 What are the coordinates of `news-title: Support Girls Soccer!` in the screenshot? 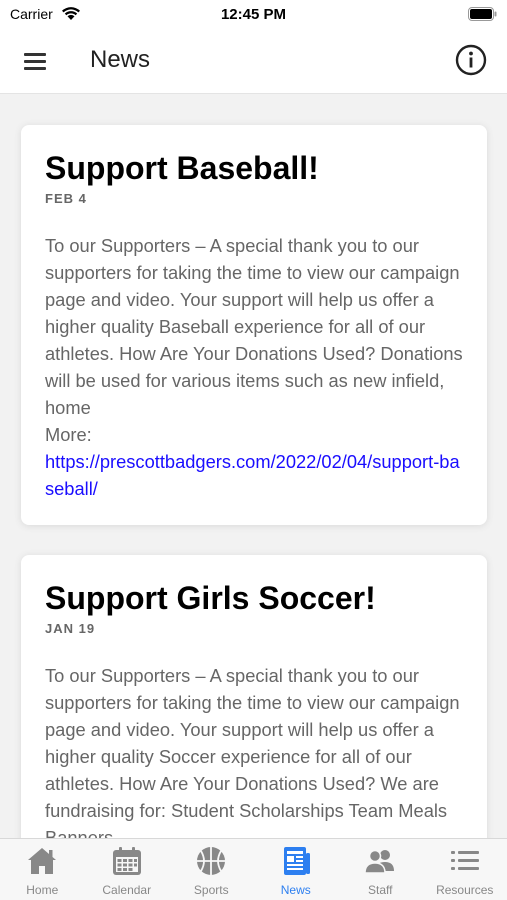 It's located at (210, 598).